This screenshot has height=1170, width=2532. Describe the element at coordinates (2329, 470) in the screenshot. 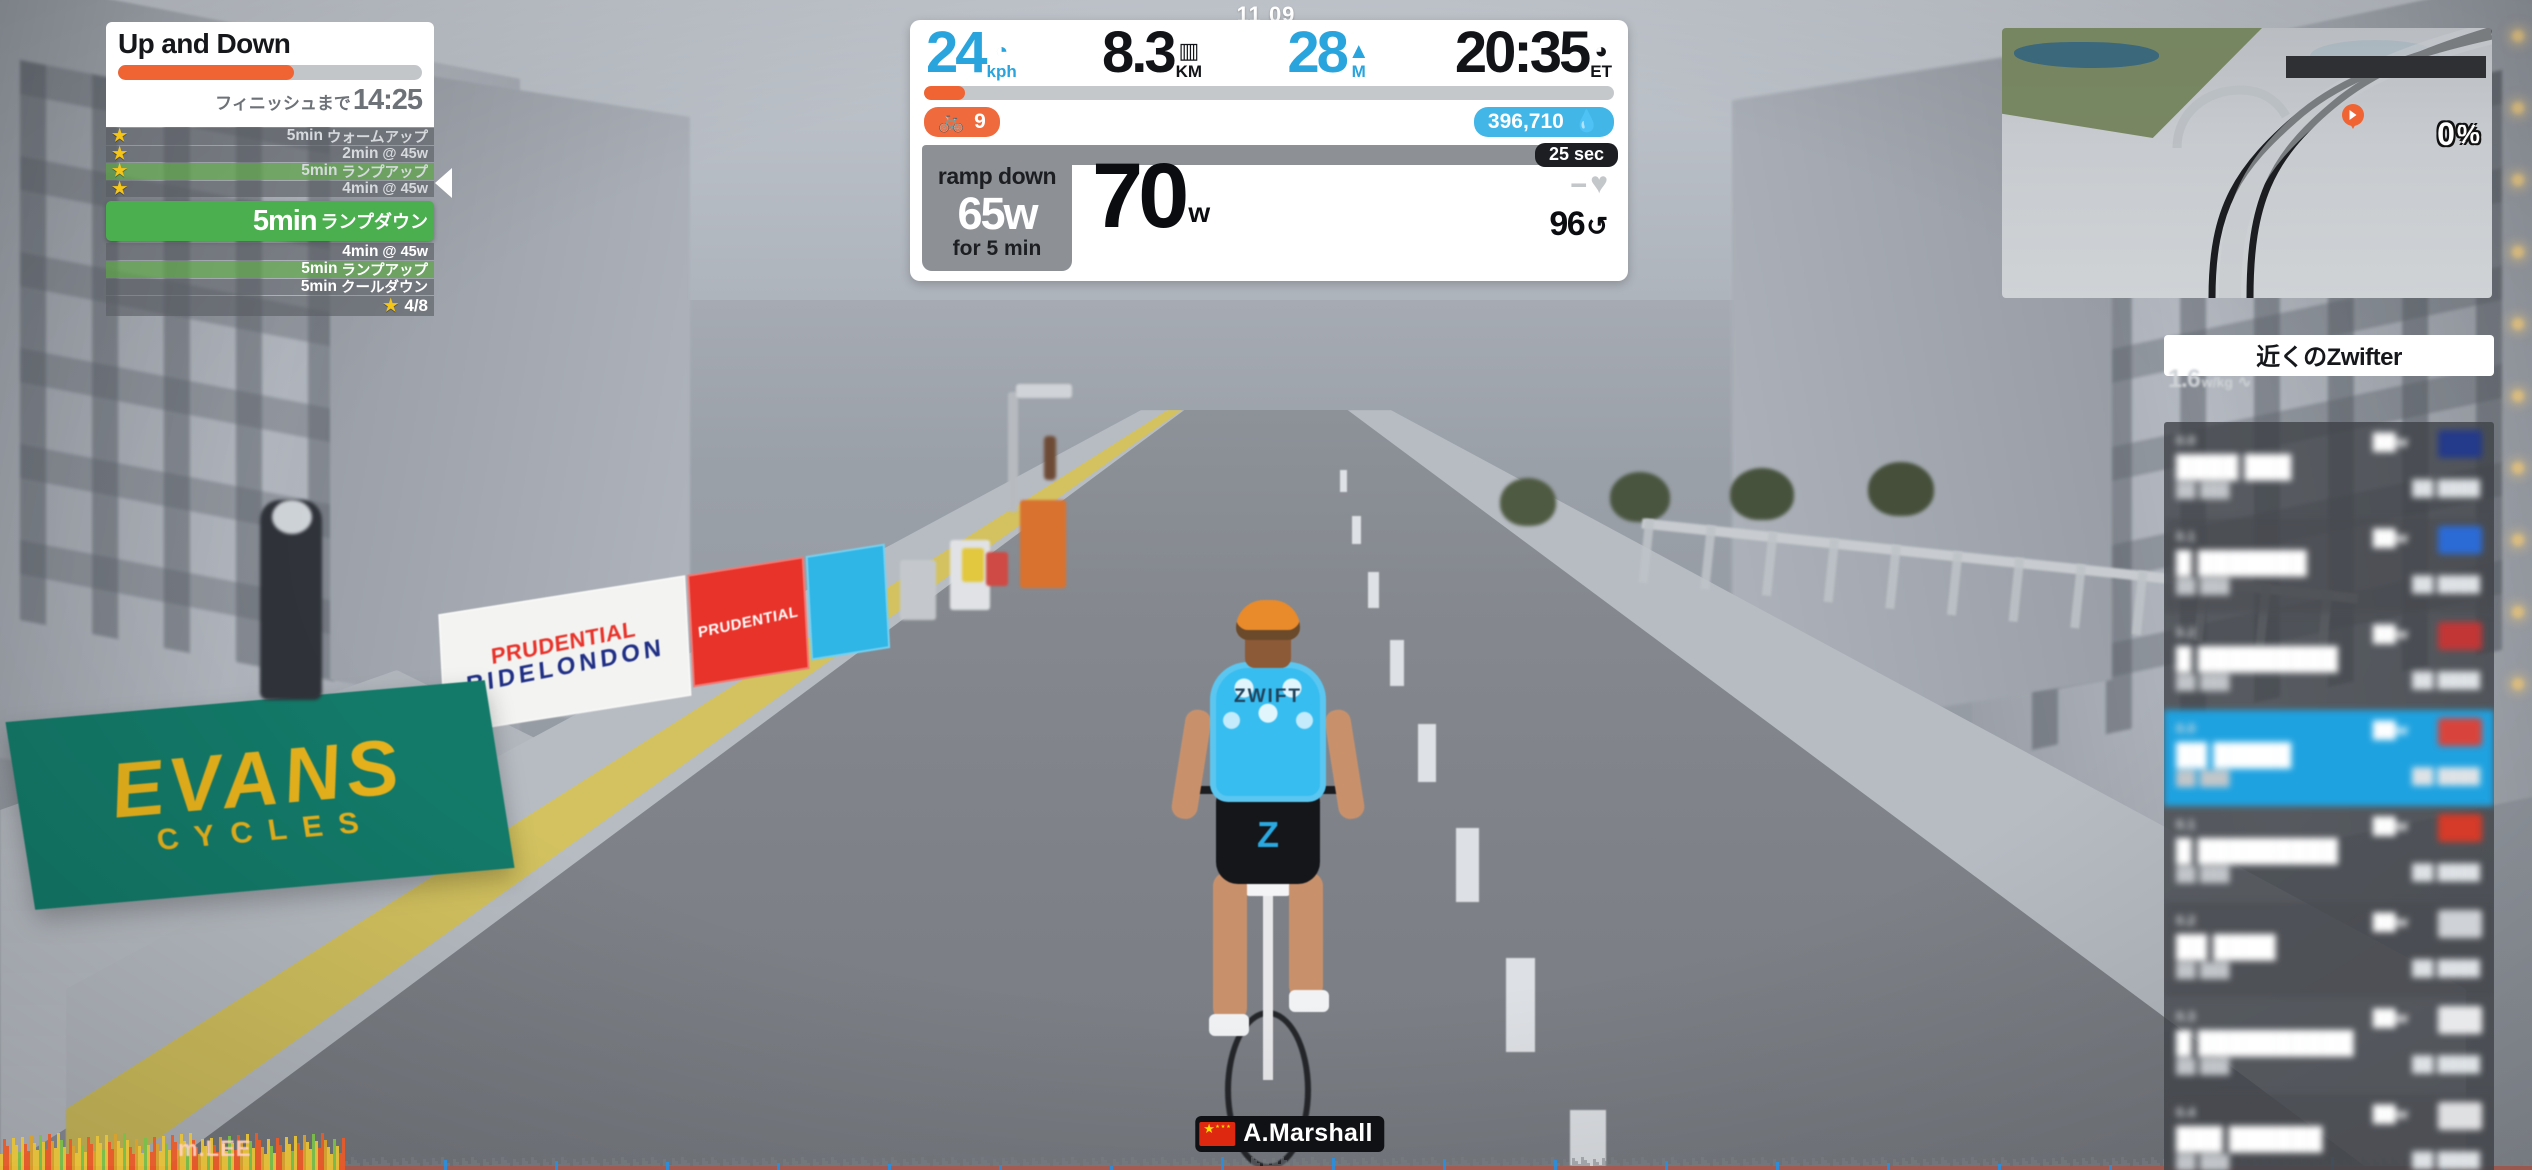

I see `nearby-rider-row: 0.0 ████ ███ ██ ███ ██w ██ ████` at that location.